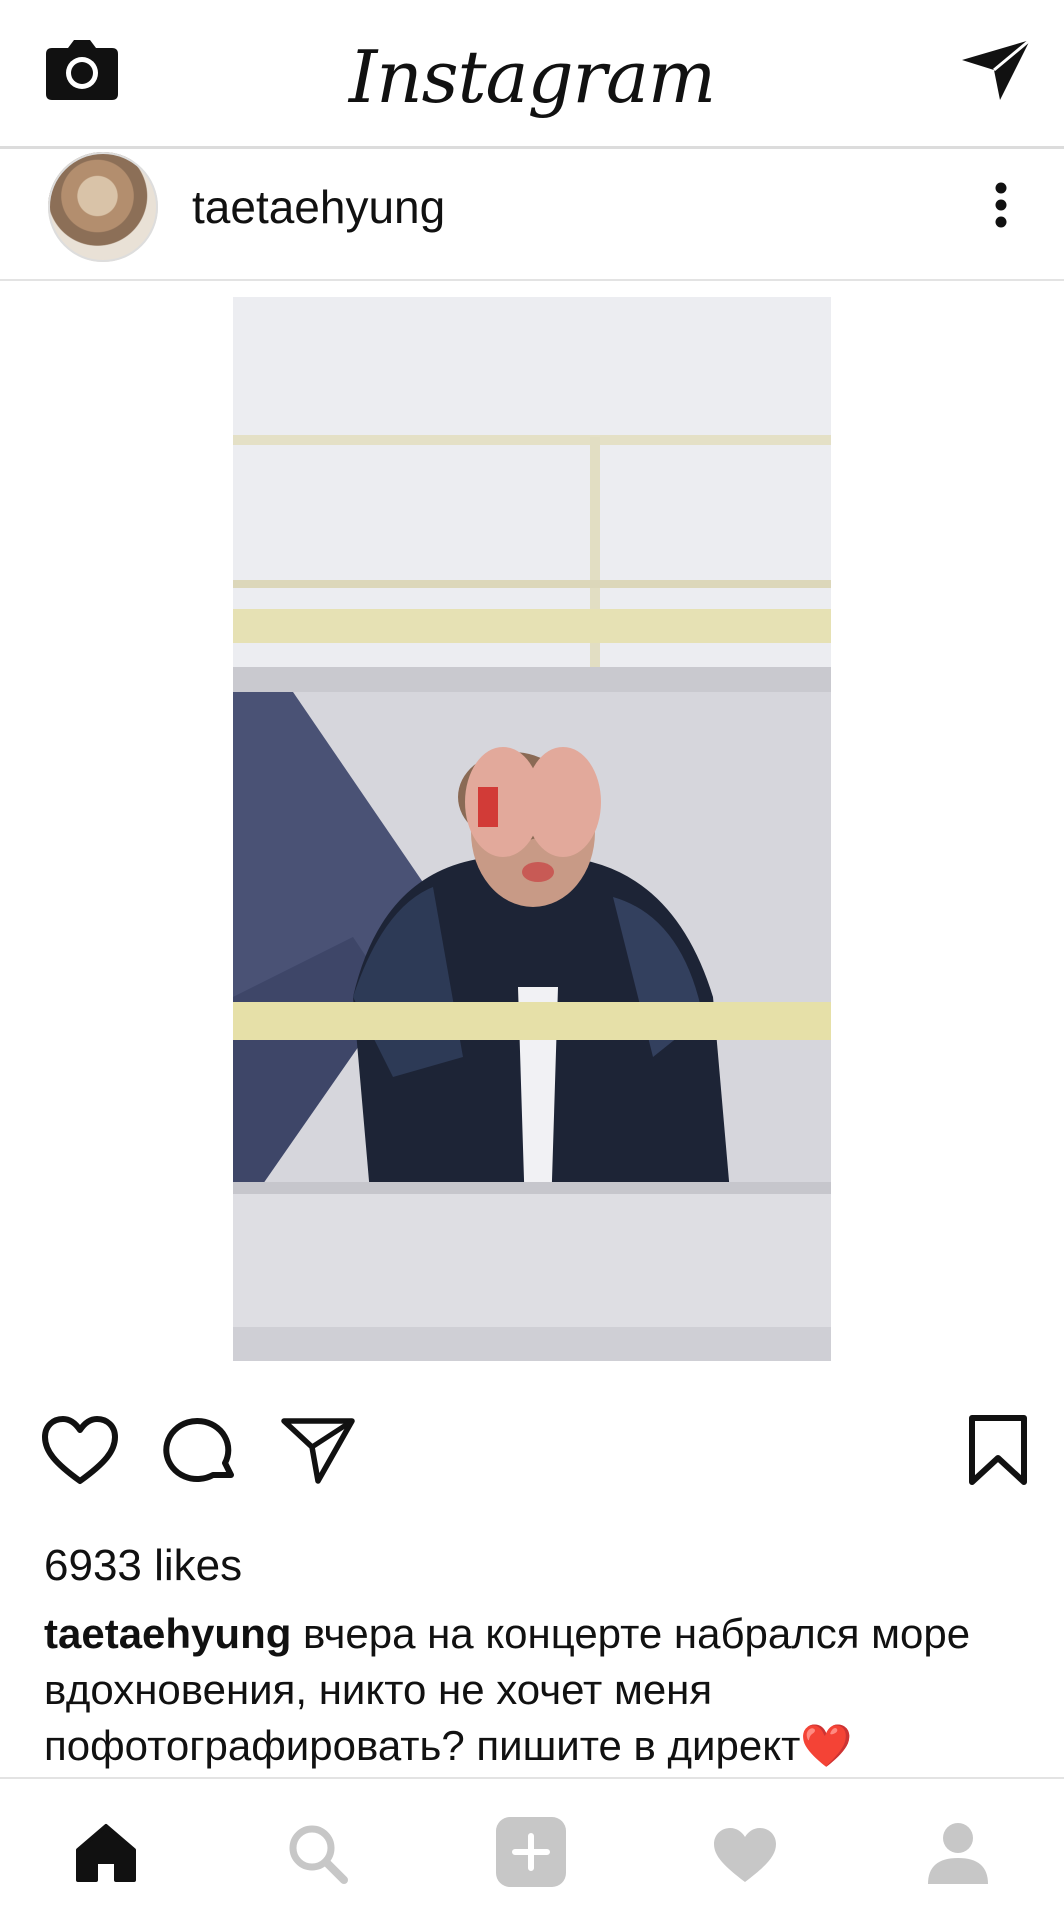 This screenshot has width=1064, height=1920. I want to click on post-username: taetaehyung, so click(318, 207).